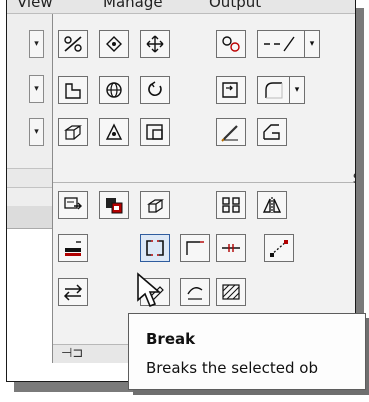 This screenshot has width=369, height=402. Describe the element at coordinates (247, 351) in the screenshot. I see `tooltip: Break Breaks the selected ob` at that location.